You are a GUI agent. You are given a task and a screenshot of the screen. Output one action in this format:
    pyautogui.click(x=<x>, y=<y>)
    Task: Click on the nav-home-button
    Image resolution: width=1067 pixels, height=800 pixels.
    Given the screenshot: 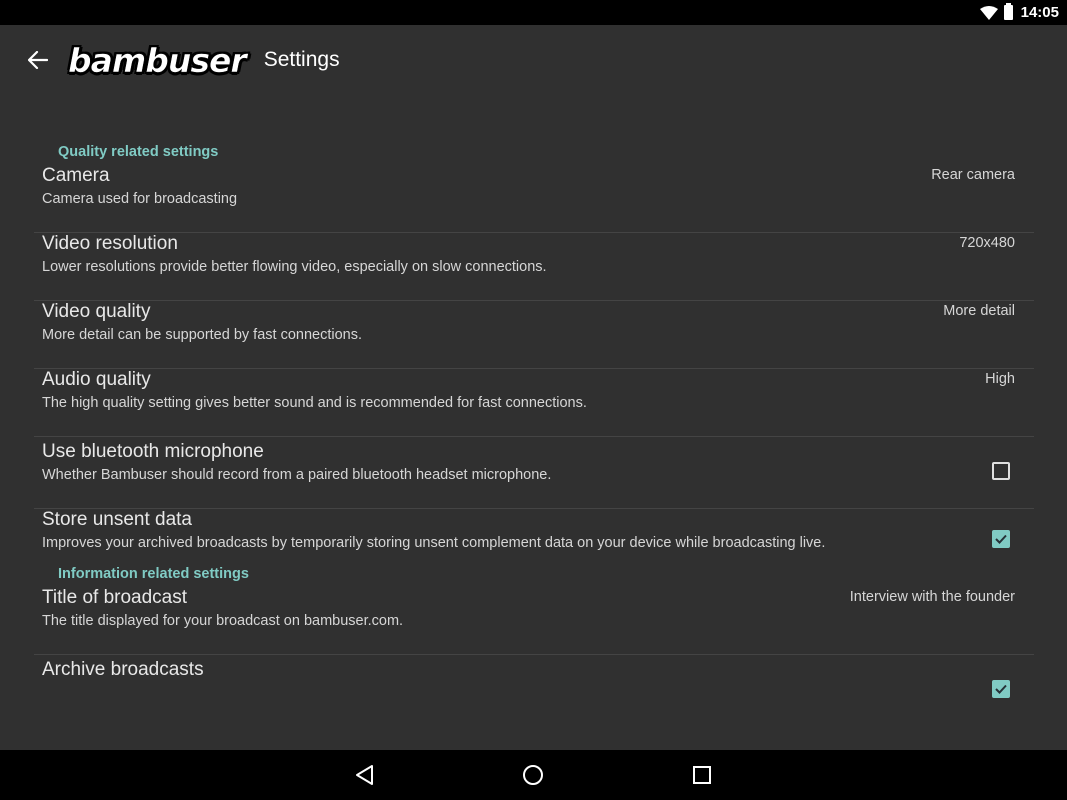 What is the action you would take?
    pyautogui.click(x=533, y=775)
    